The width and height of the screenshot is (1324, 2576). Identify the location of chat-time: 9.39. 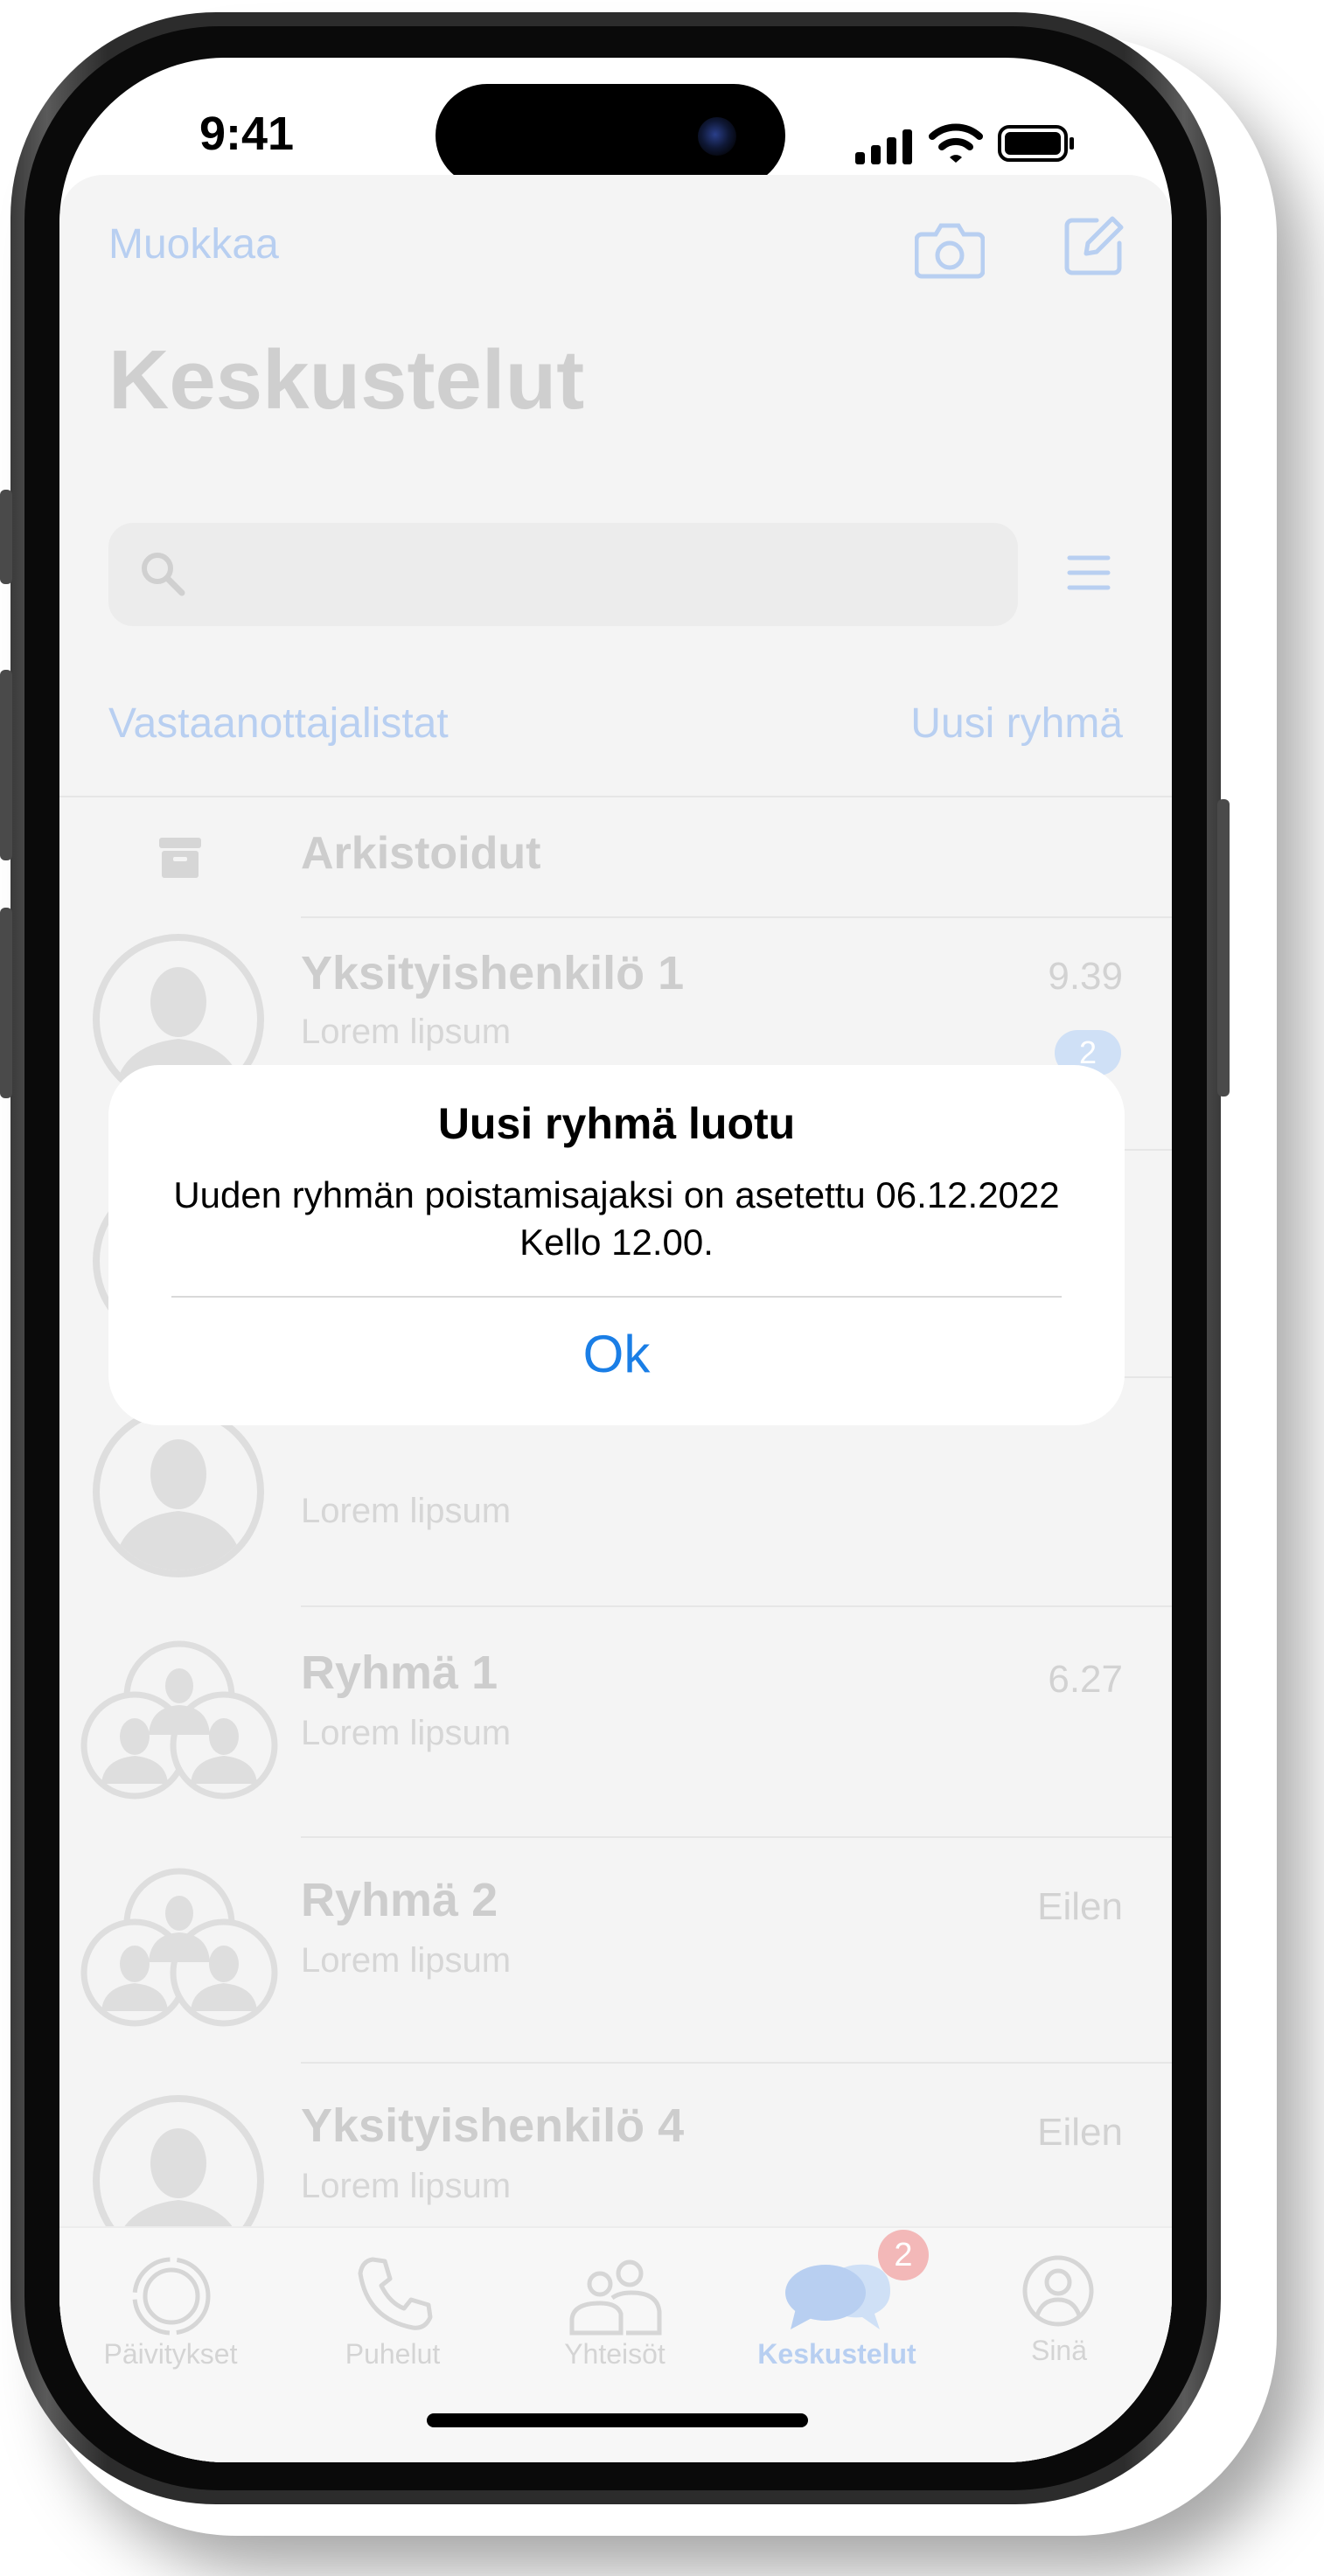
(1085, 976).